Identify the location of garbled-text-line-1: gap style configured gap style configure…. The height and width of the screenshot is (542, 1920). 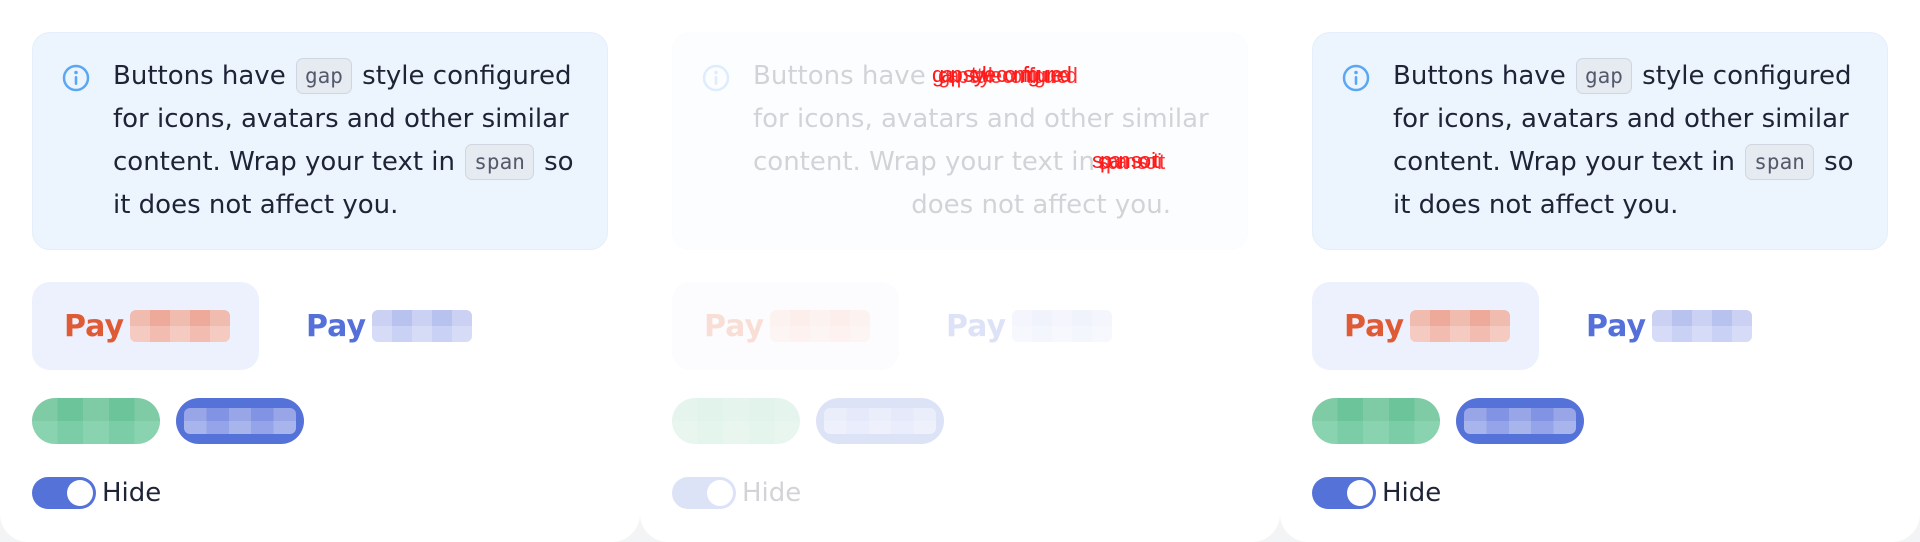
(1005, 75).